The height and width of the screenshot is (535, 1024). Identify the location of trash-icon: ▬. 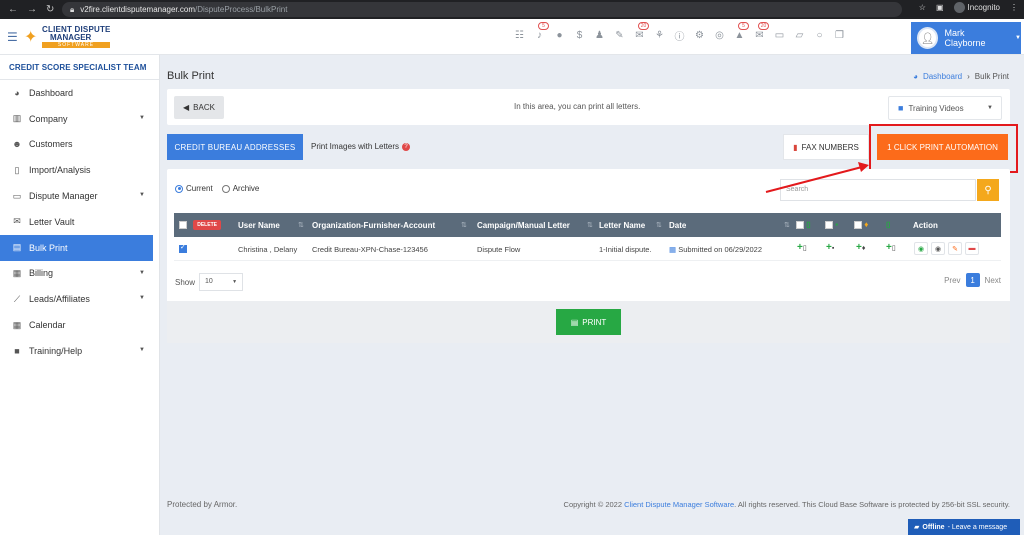
(972, 248).